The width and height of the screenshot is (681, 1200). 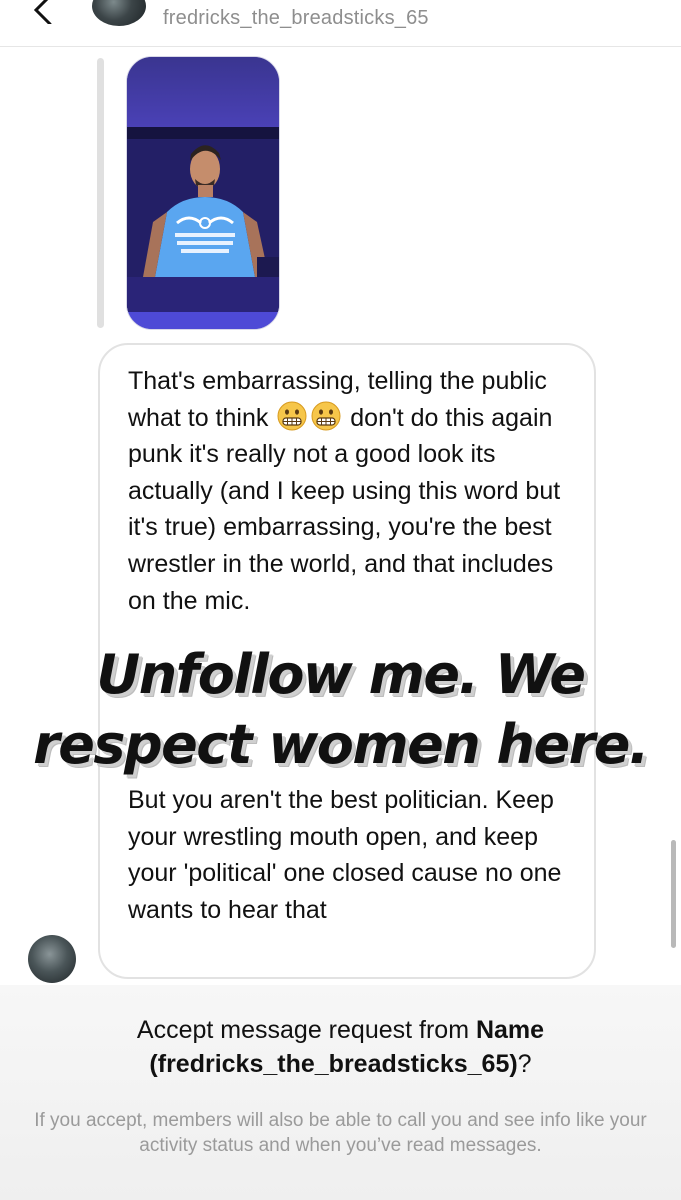 What do you see at coordinates (119, 13) in the screenshot?
I see `header-avatar` at bounding box center [119, 13].